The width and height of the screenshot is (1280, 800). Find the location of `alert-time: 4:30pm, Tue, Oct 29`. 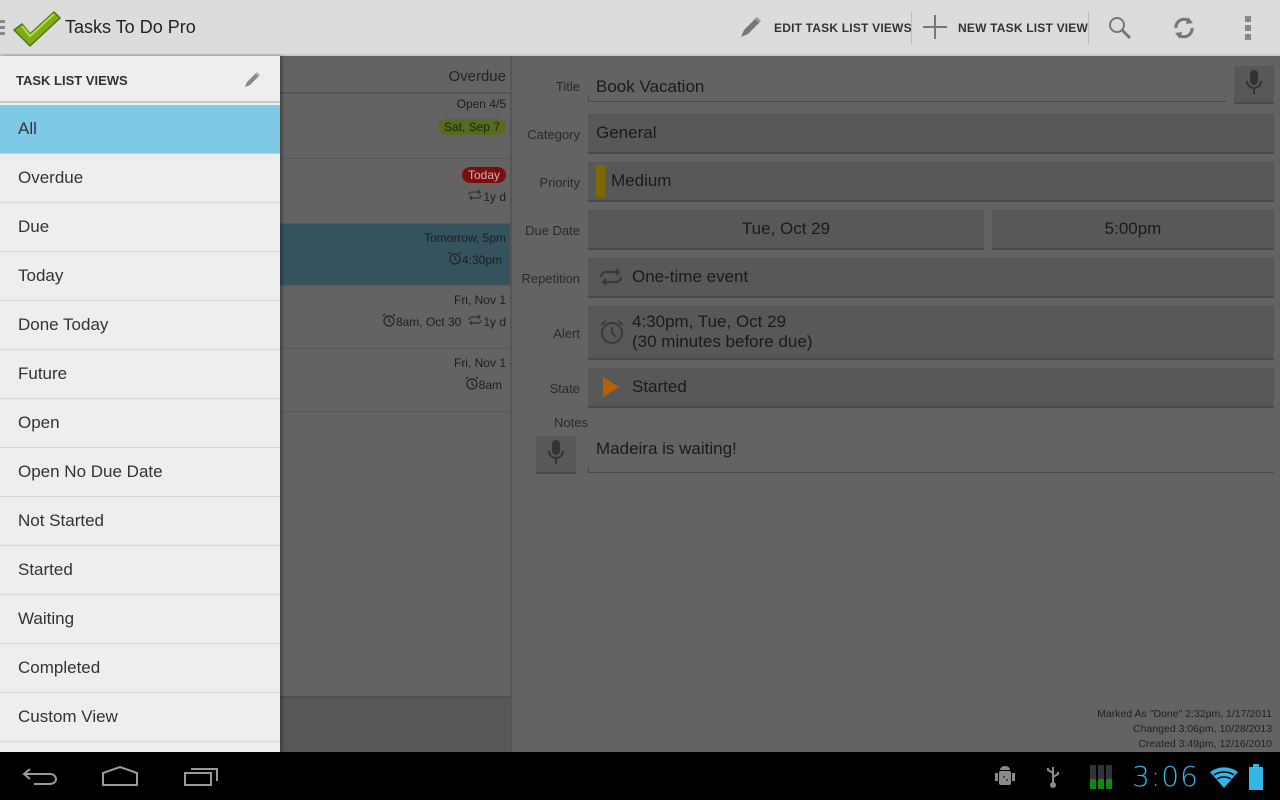

alert-time: 4:30pm, Tue, Oct 29 is located at coordinates (709, 321).